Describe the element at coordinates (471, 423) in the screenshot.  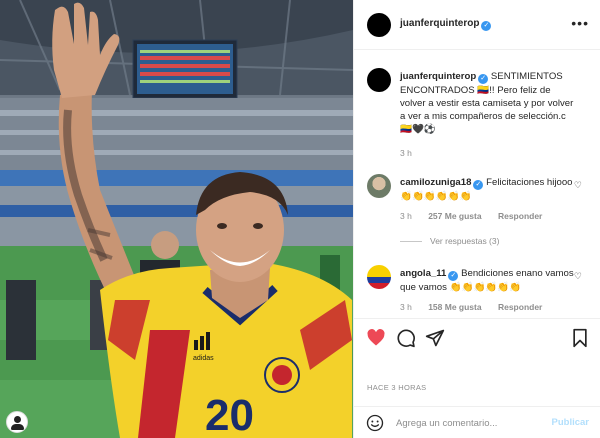
I see `comment-input` at that location.